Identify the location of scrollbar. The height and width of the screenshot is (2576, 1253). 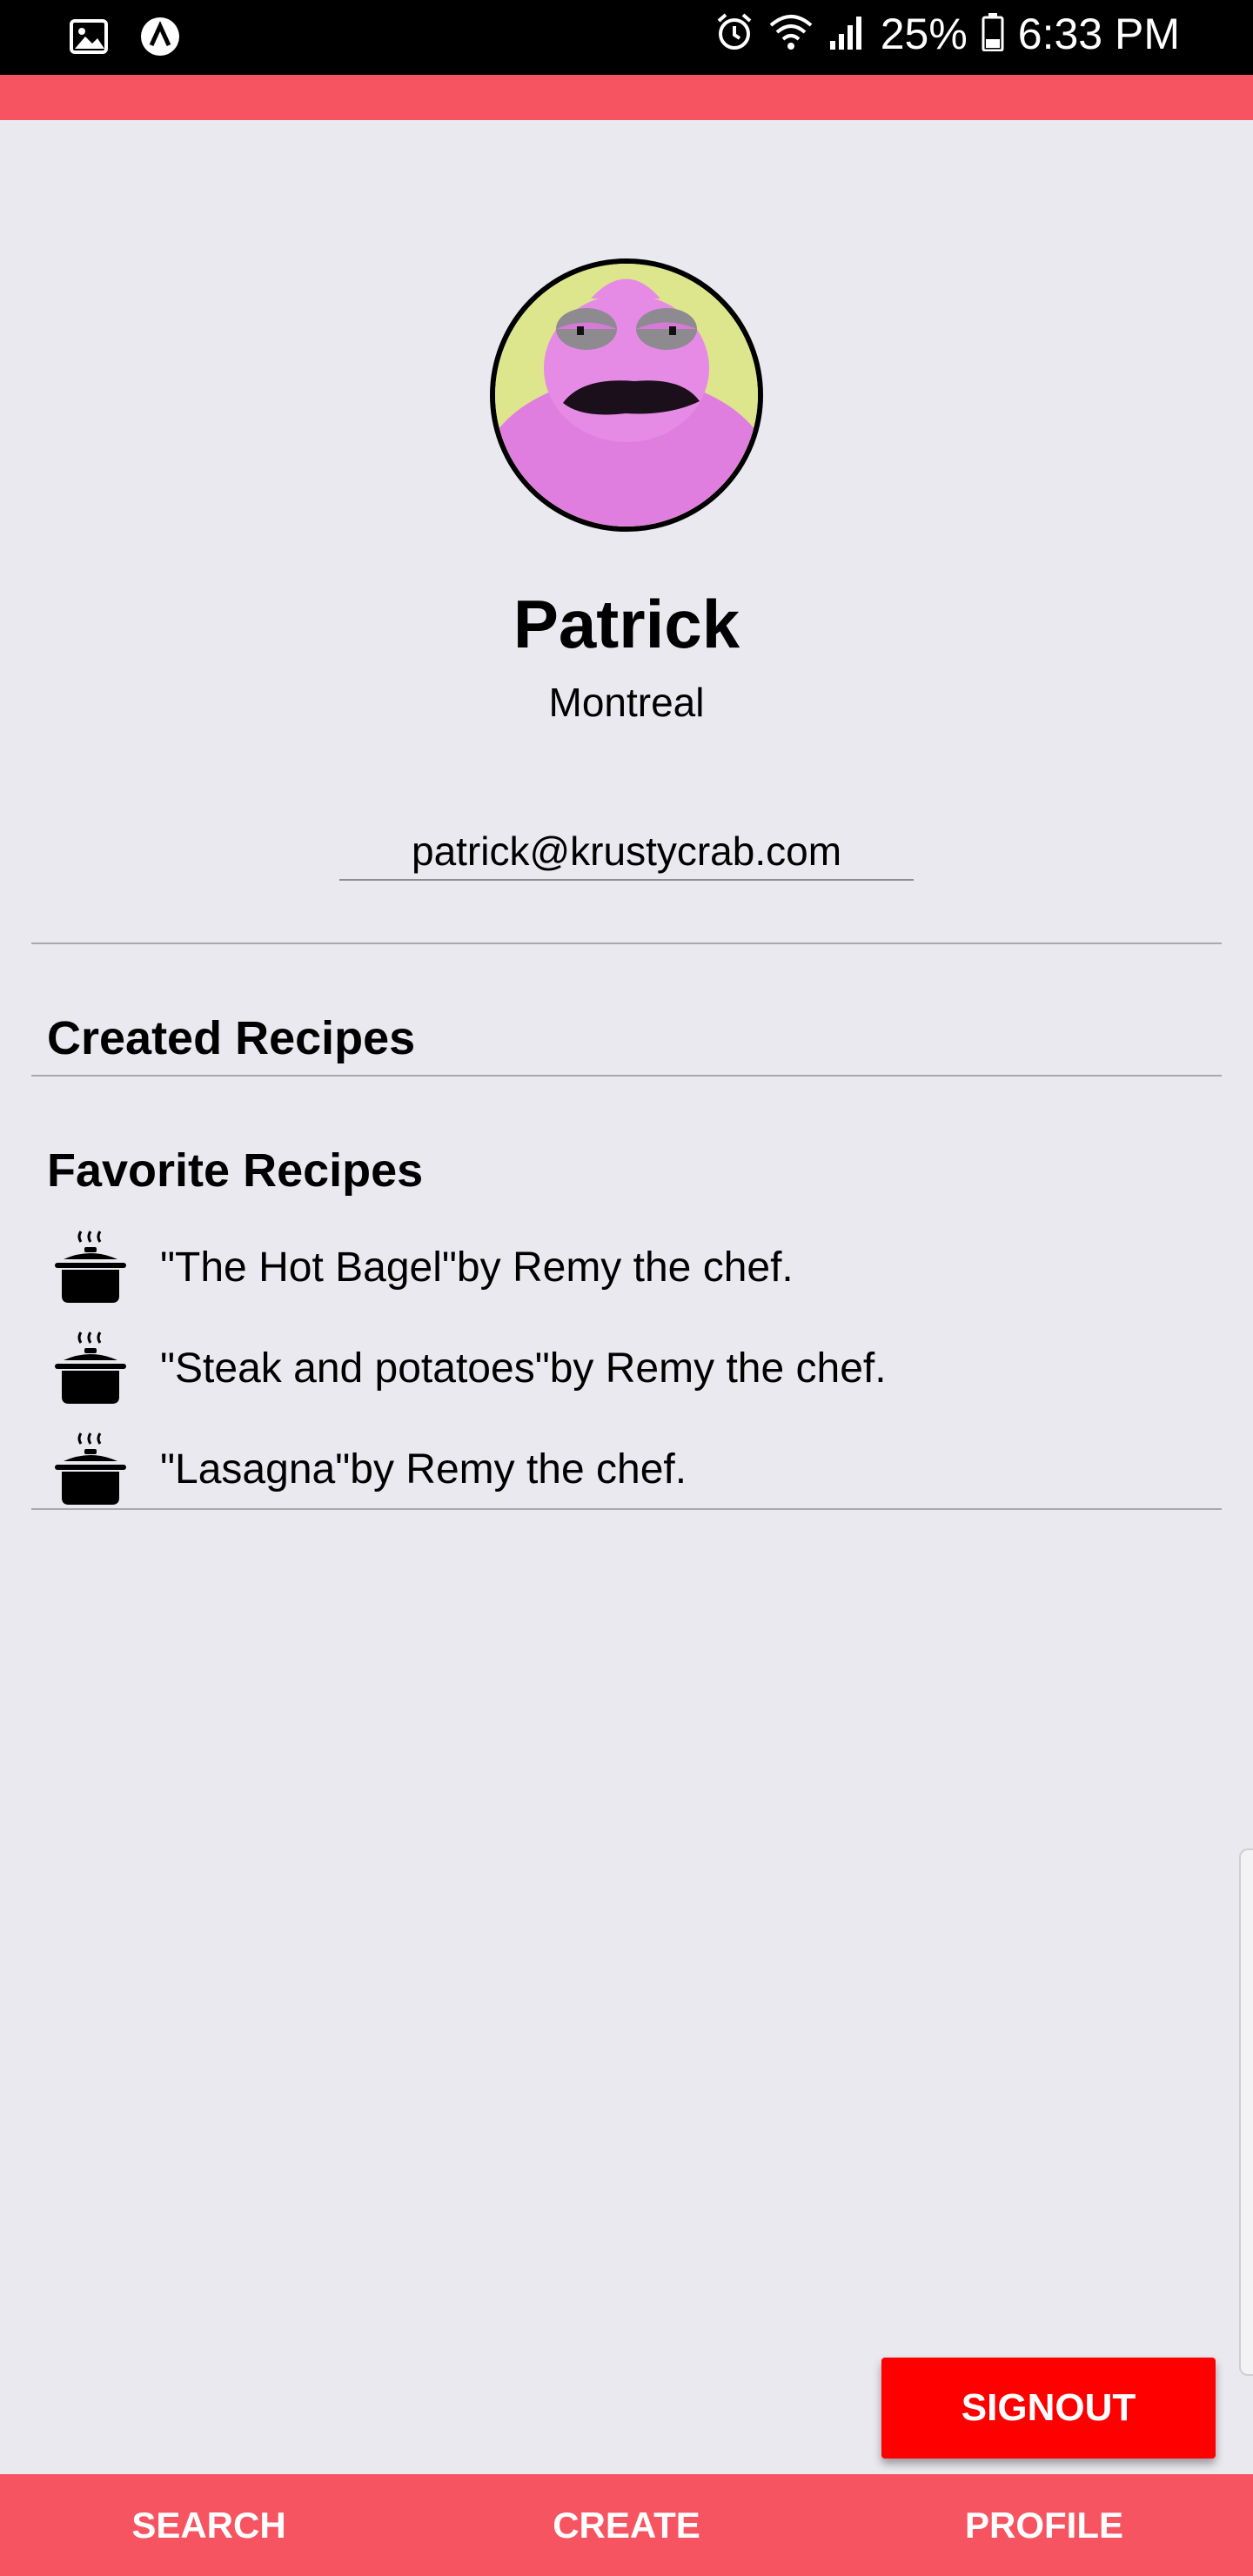
(1246, 2112).